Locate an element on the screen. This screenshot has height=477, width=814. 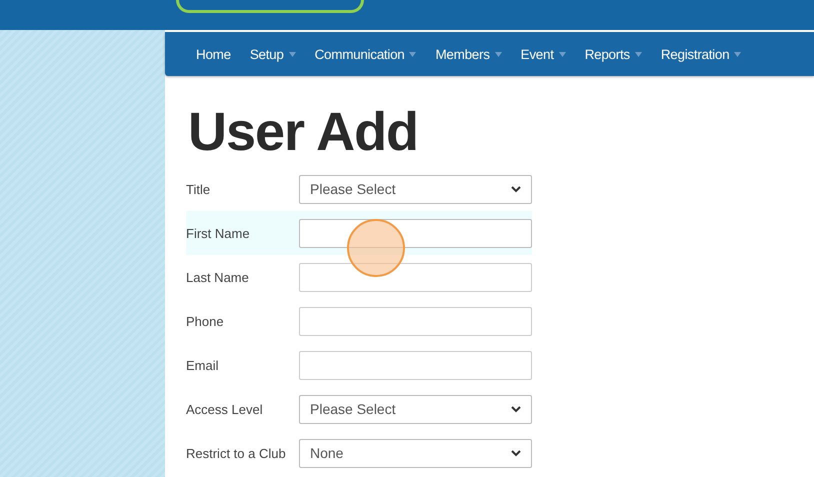
nav-item: Communication is located at coordinates (365, 54).